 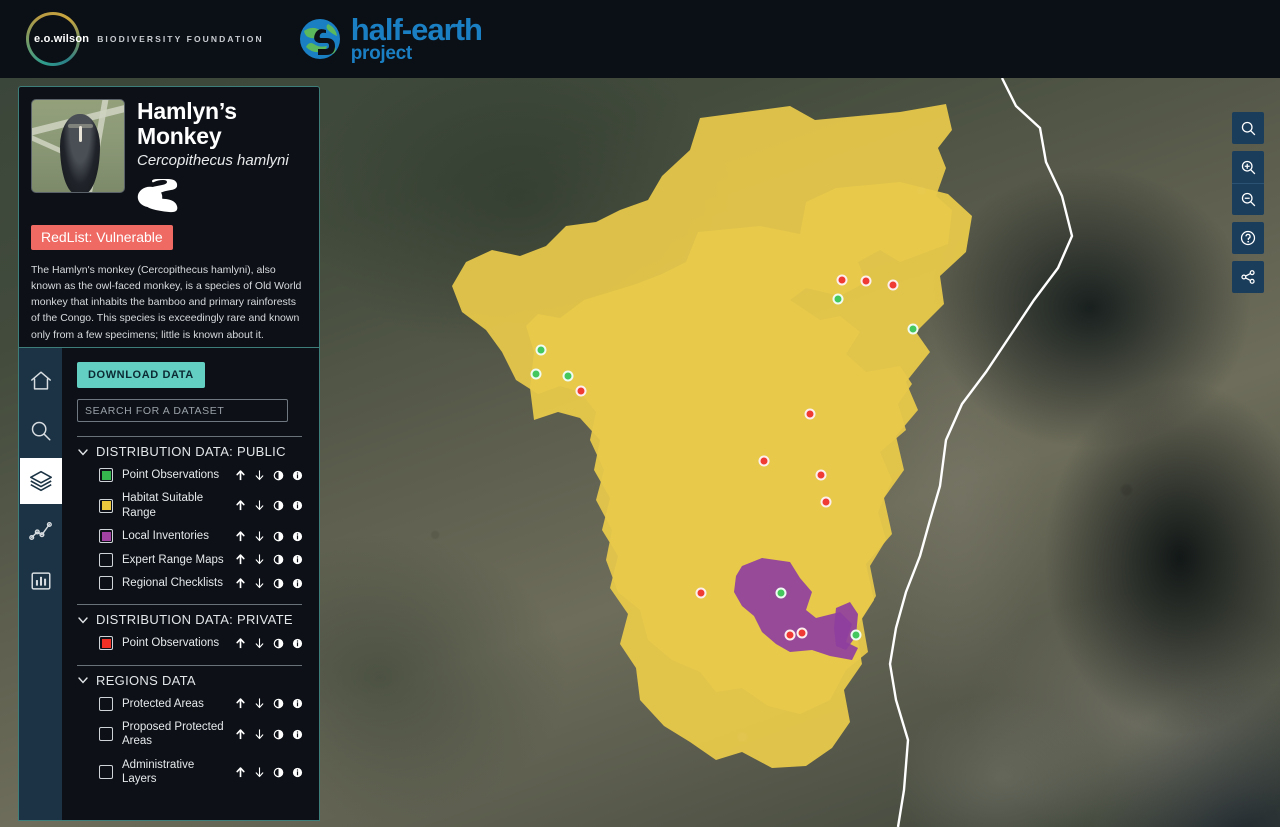 What do you see at coordinates (182, 410) in the screenshot?
I see `dataset-search-input` at bounding box center [182, 410].